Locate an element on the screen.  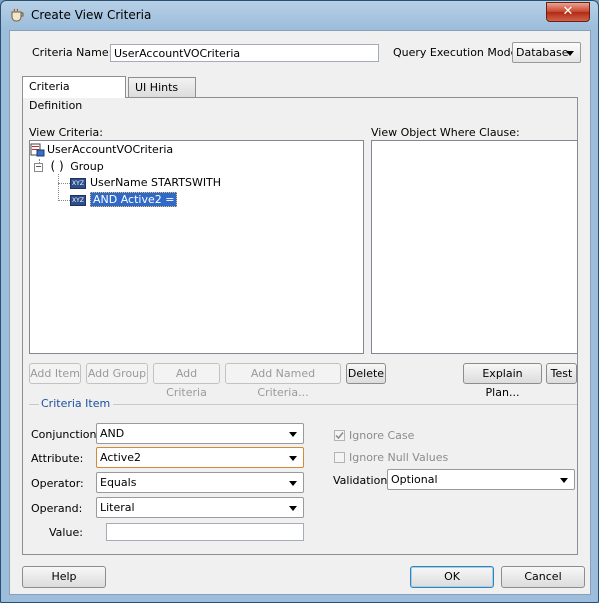
test-button: Test is located at coordinates (561, 373).